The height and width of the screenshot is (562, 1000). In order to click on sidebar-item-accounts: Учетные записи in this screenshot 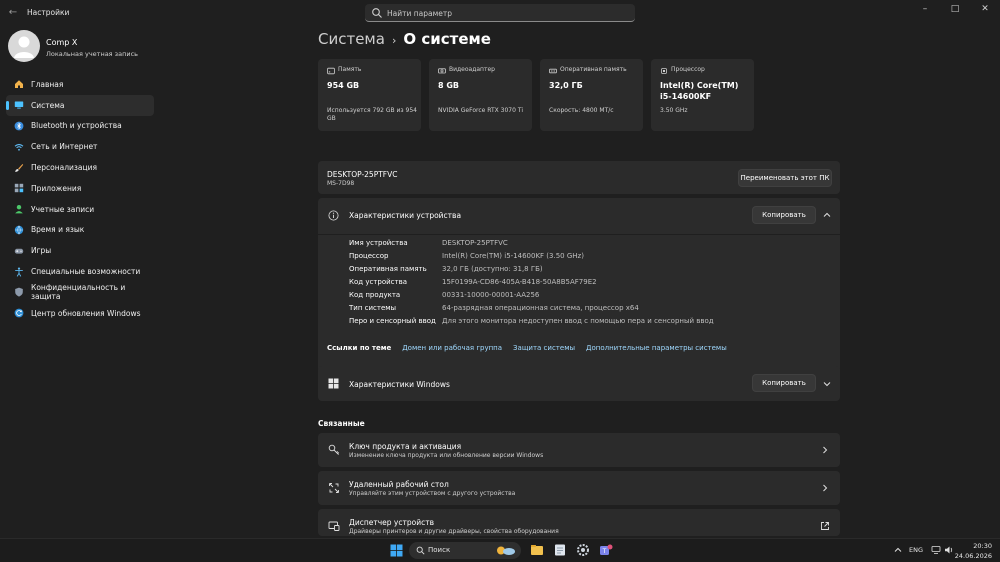, I will do `click(80, 209)`.